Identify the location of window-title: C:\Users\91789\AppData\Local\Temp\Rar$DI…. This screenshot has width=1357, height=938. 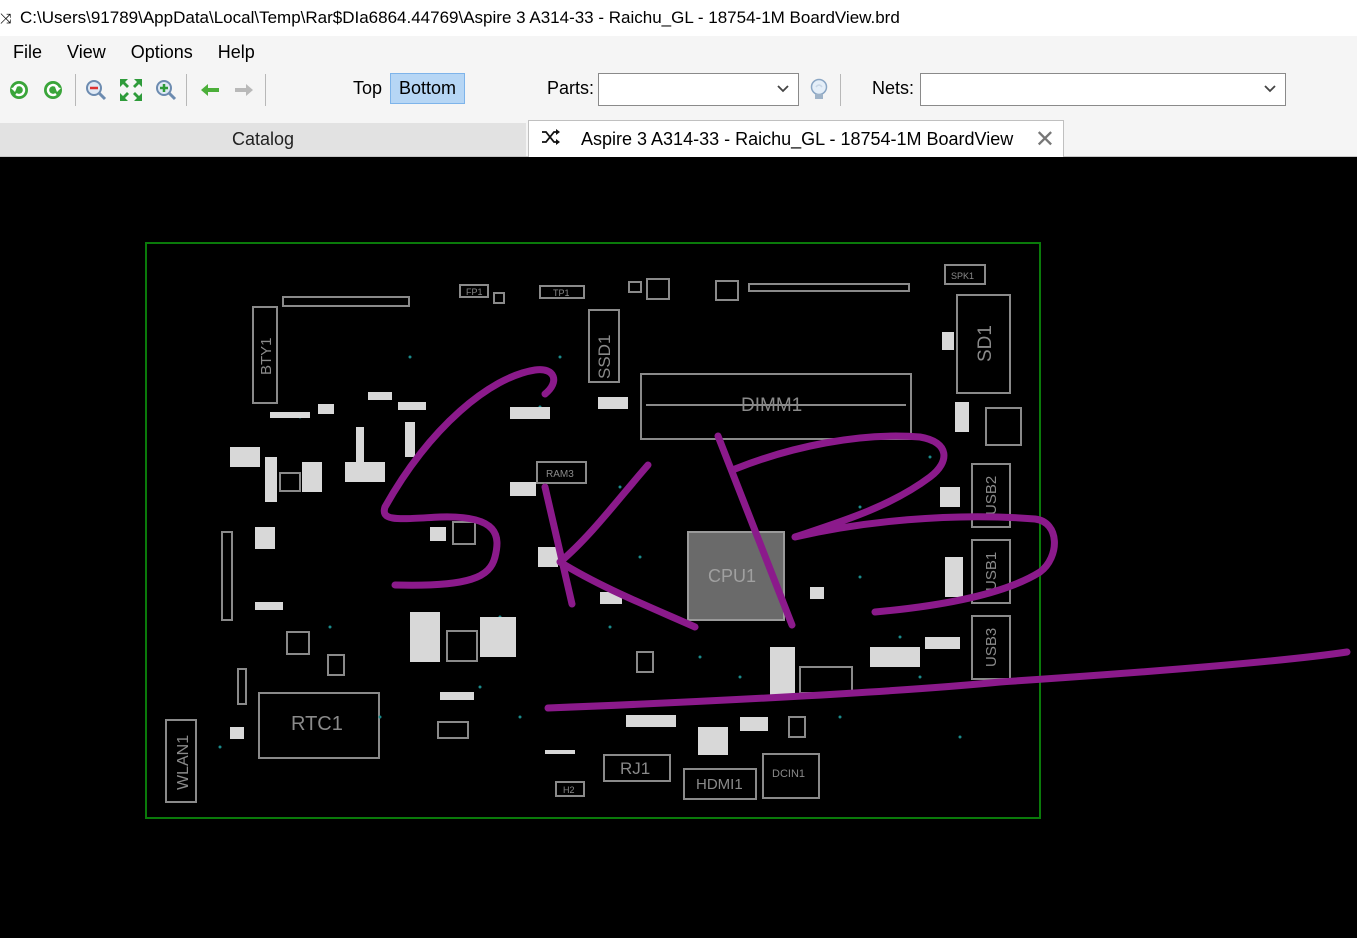
(460, 17).